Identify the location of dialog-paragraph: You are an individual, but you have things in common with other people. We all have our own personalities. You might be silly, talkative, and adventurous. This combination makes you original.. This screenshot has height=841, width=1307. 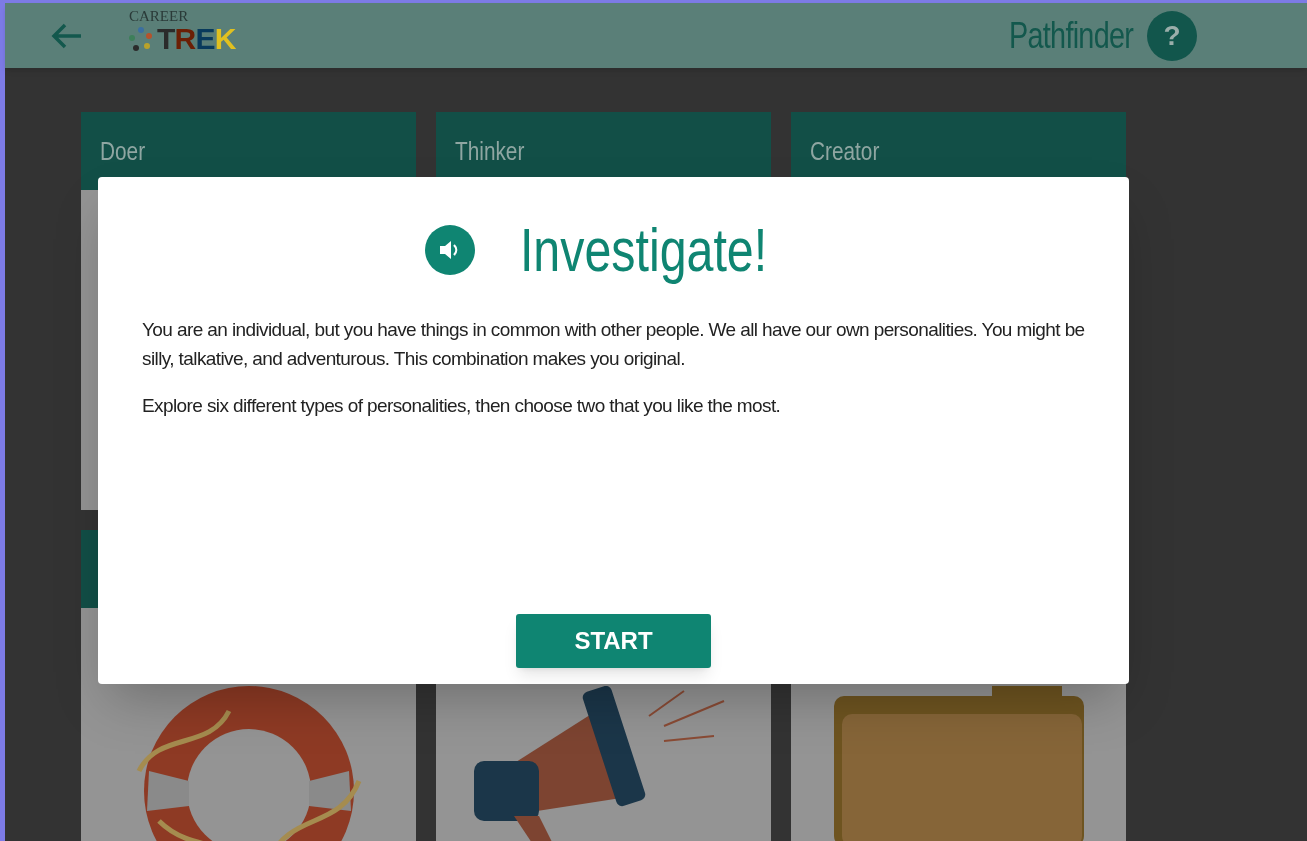
(613, 344).